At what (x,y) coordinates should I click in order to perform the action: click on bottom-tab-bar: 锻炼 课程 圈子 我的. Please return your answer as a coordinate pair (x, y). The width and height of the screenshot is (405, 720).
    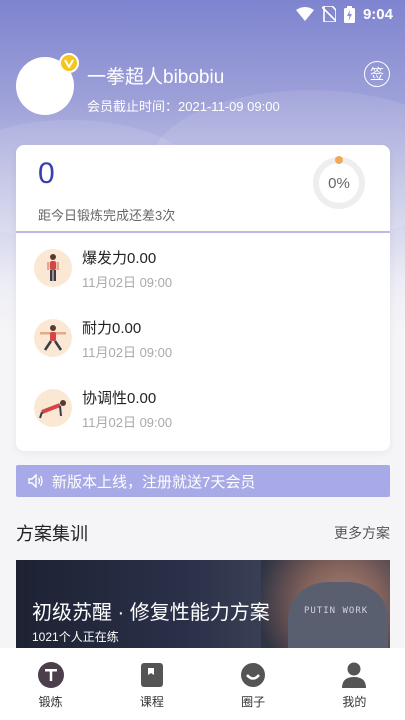
    Looking at the image, I should click on (202, 684).